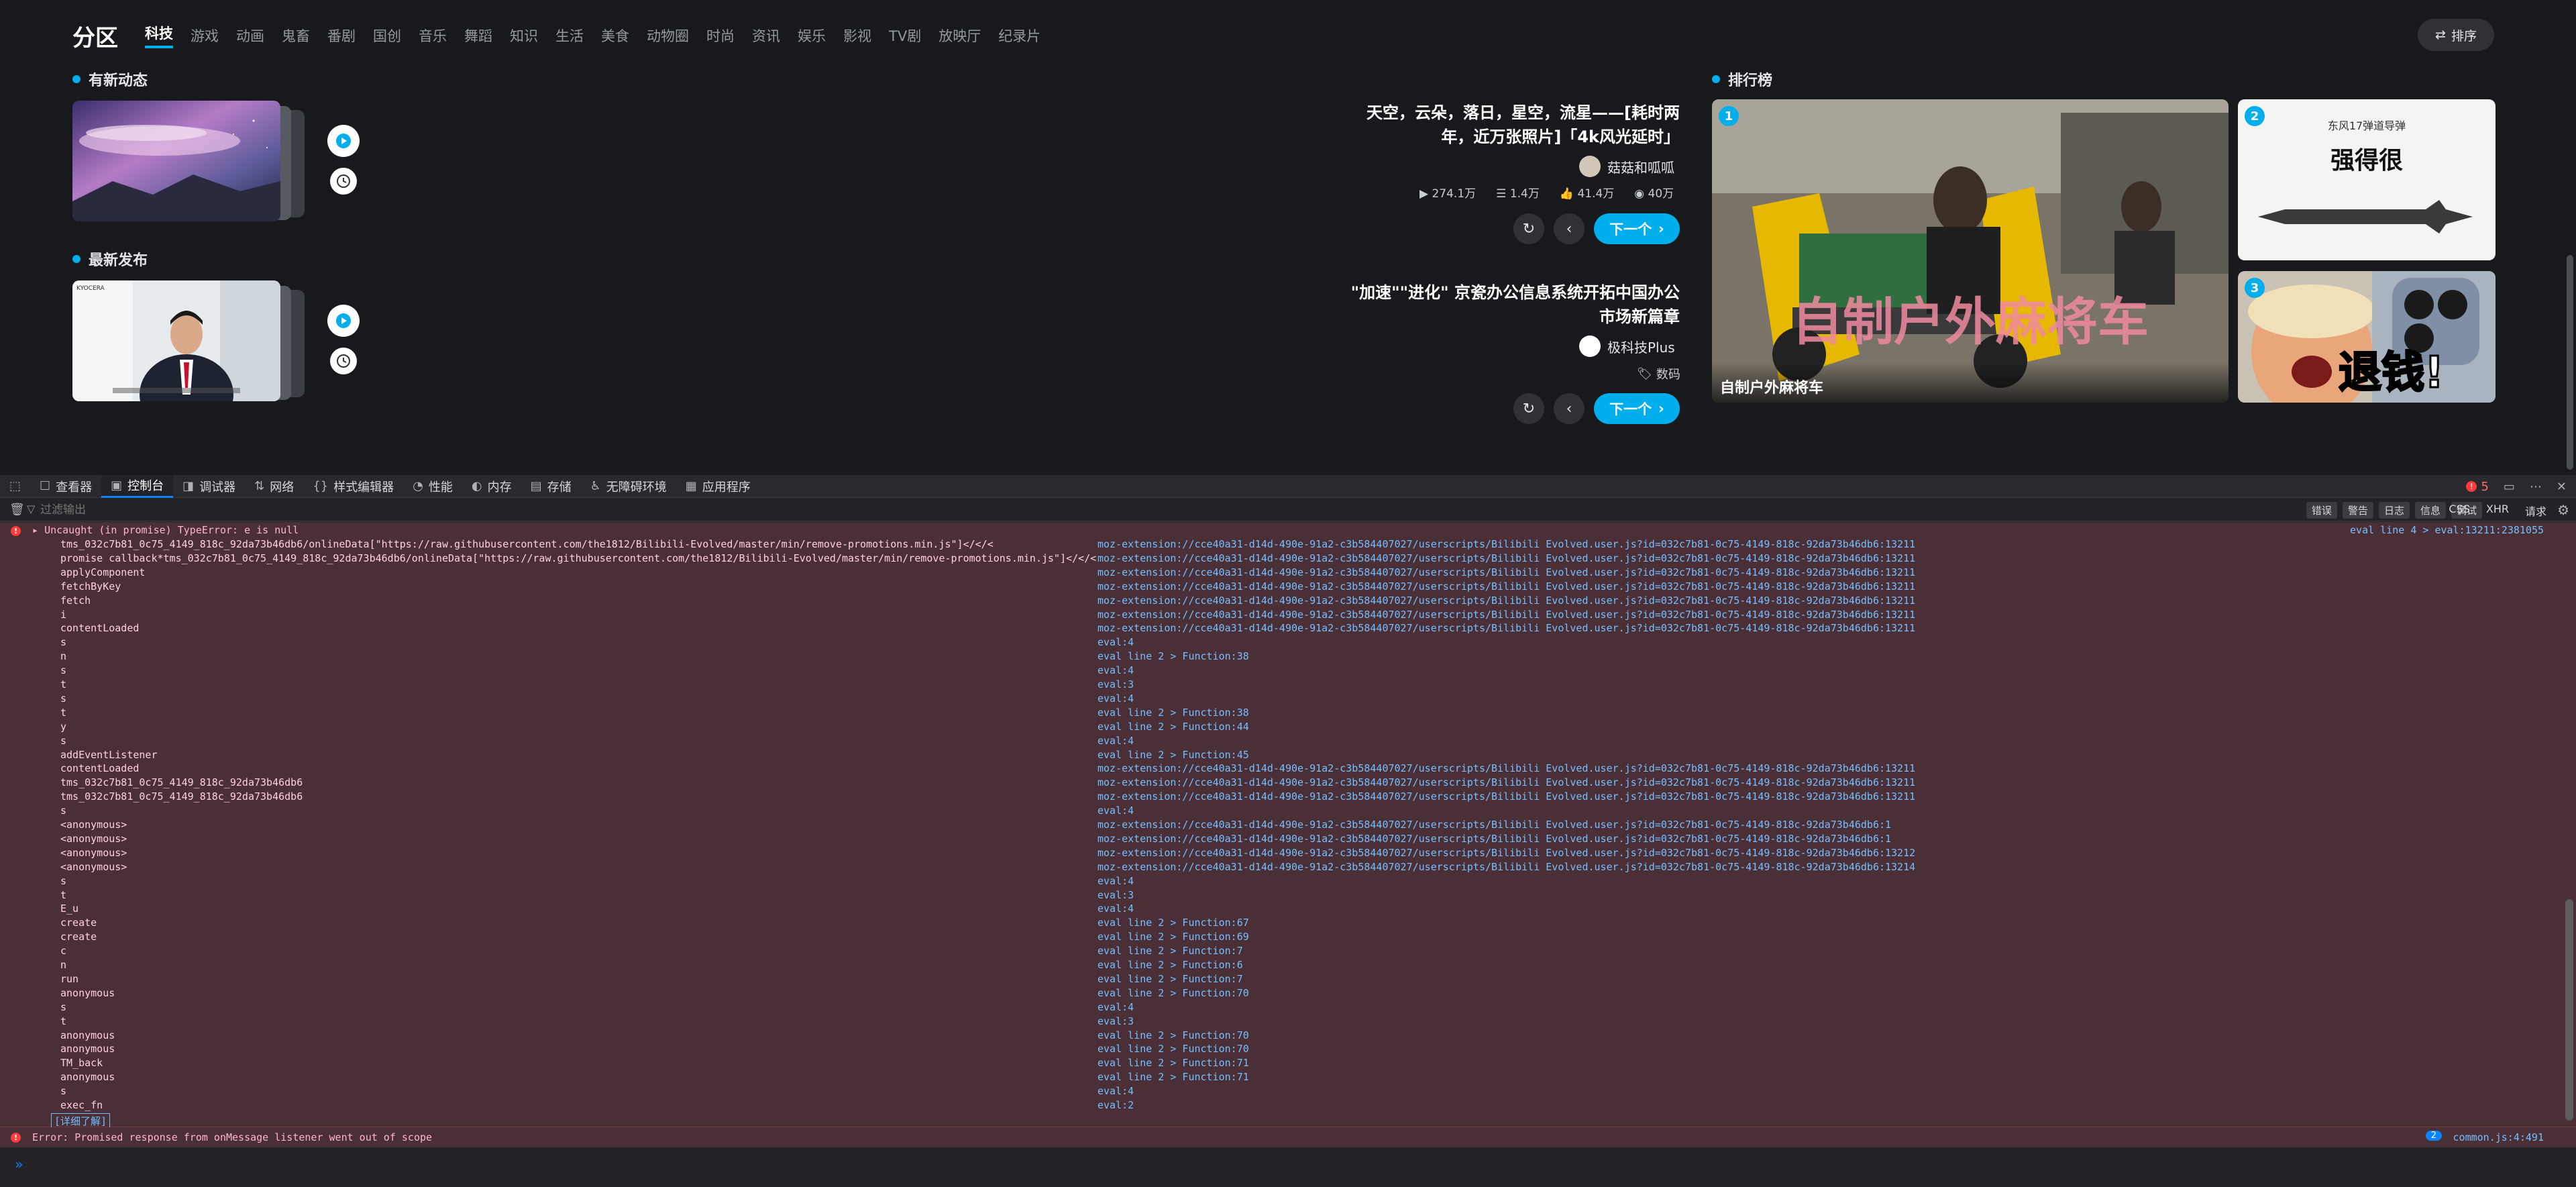 This screenshot has width=2576, height=1187. Describe the element at coordinates (296, 35) in the screenshot. I see `category-tab: 鬼畜` at that location.